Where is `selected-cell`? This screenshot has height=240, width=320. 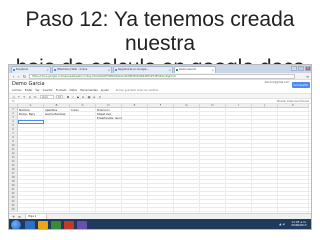
selected-cell is located at coordinates (31, 122).